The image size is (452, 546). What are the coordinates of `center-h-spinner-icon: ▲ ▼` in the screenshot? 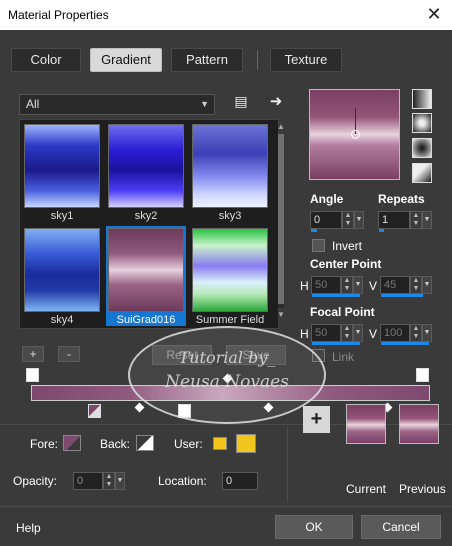 It's located at (347, 285).